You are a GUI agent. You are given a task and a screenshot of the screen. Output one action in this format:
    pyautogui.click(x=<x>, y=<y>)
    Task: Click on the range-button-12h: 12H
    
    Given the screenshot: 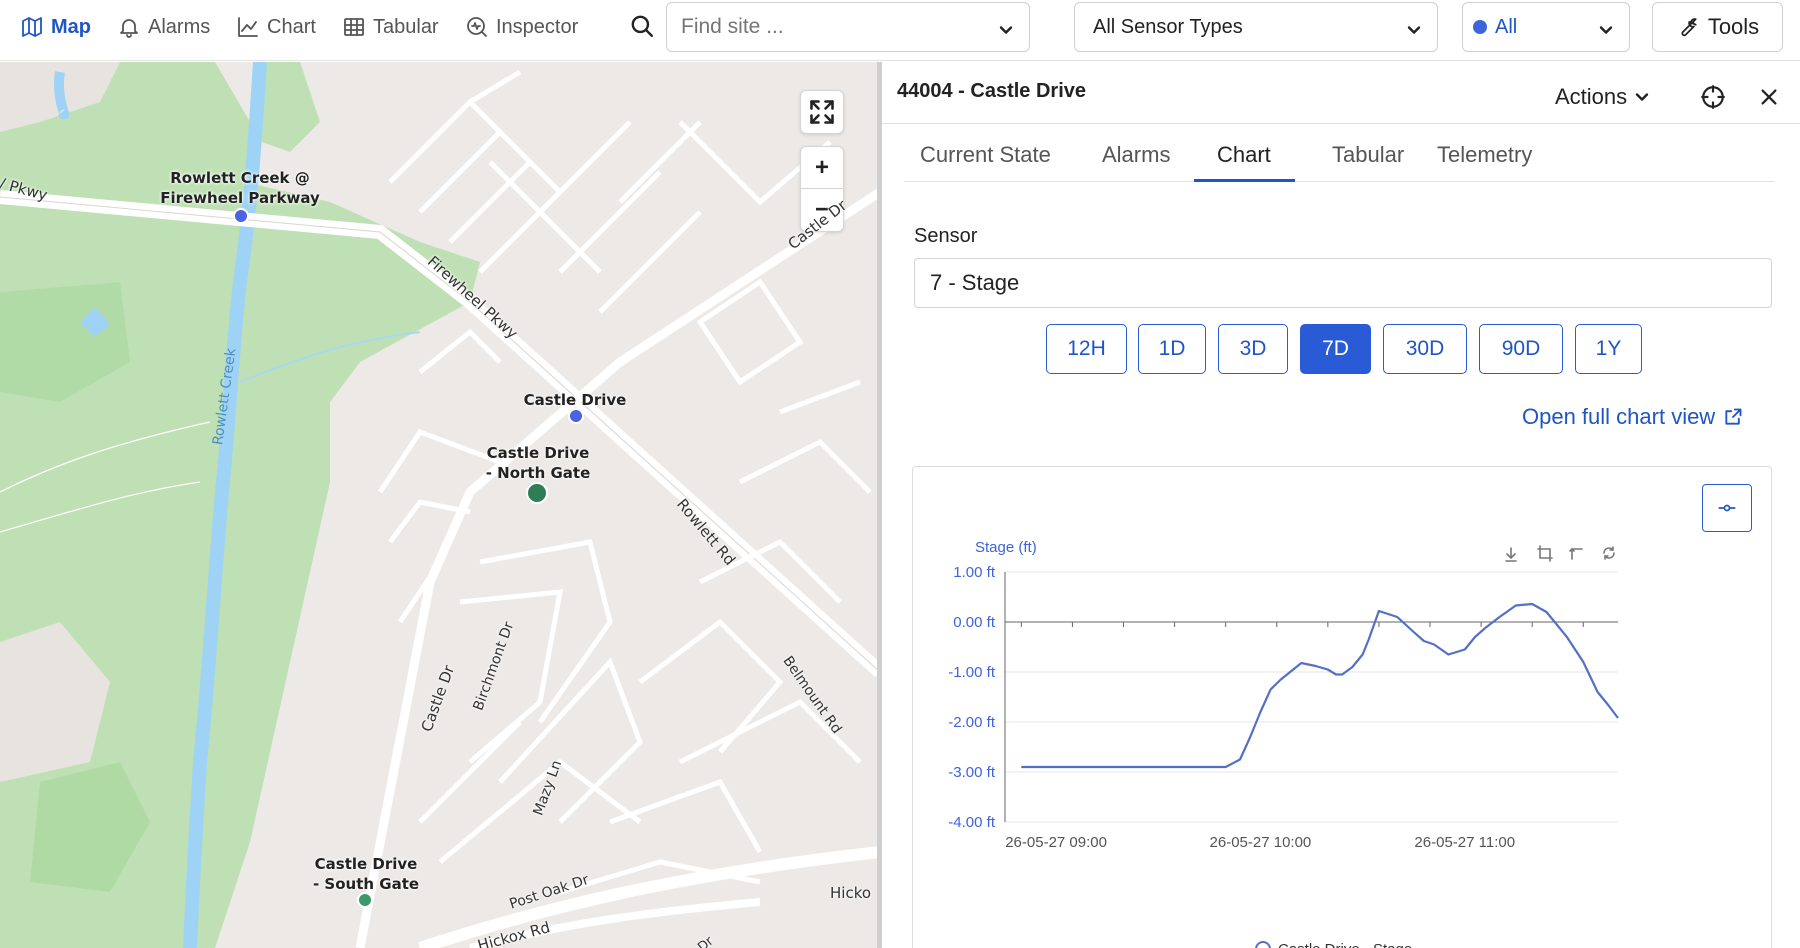 What is the action you would take?
    pyautogui.click(x=1086, y=349)
    